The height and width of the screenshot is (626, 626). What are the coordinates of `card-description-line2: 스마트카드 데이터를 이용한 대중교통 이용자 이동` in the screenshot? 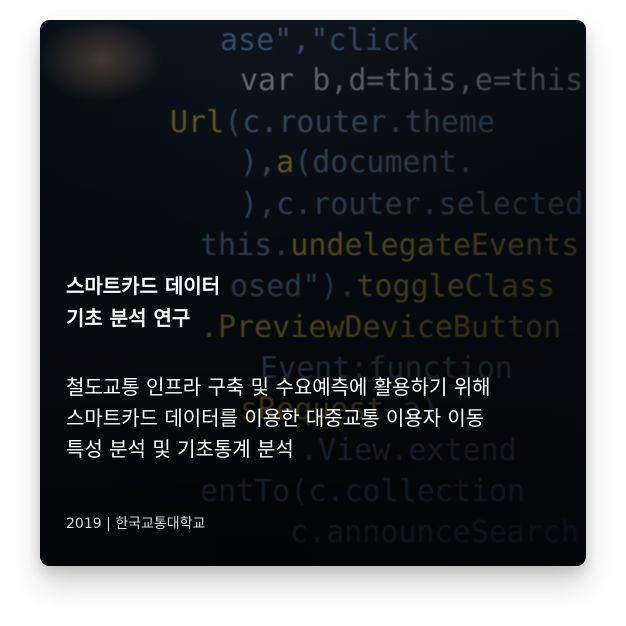 It's located at (275, 418).